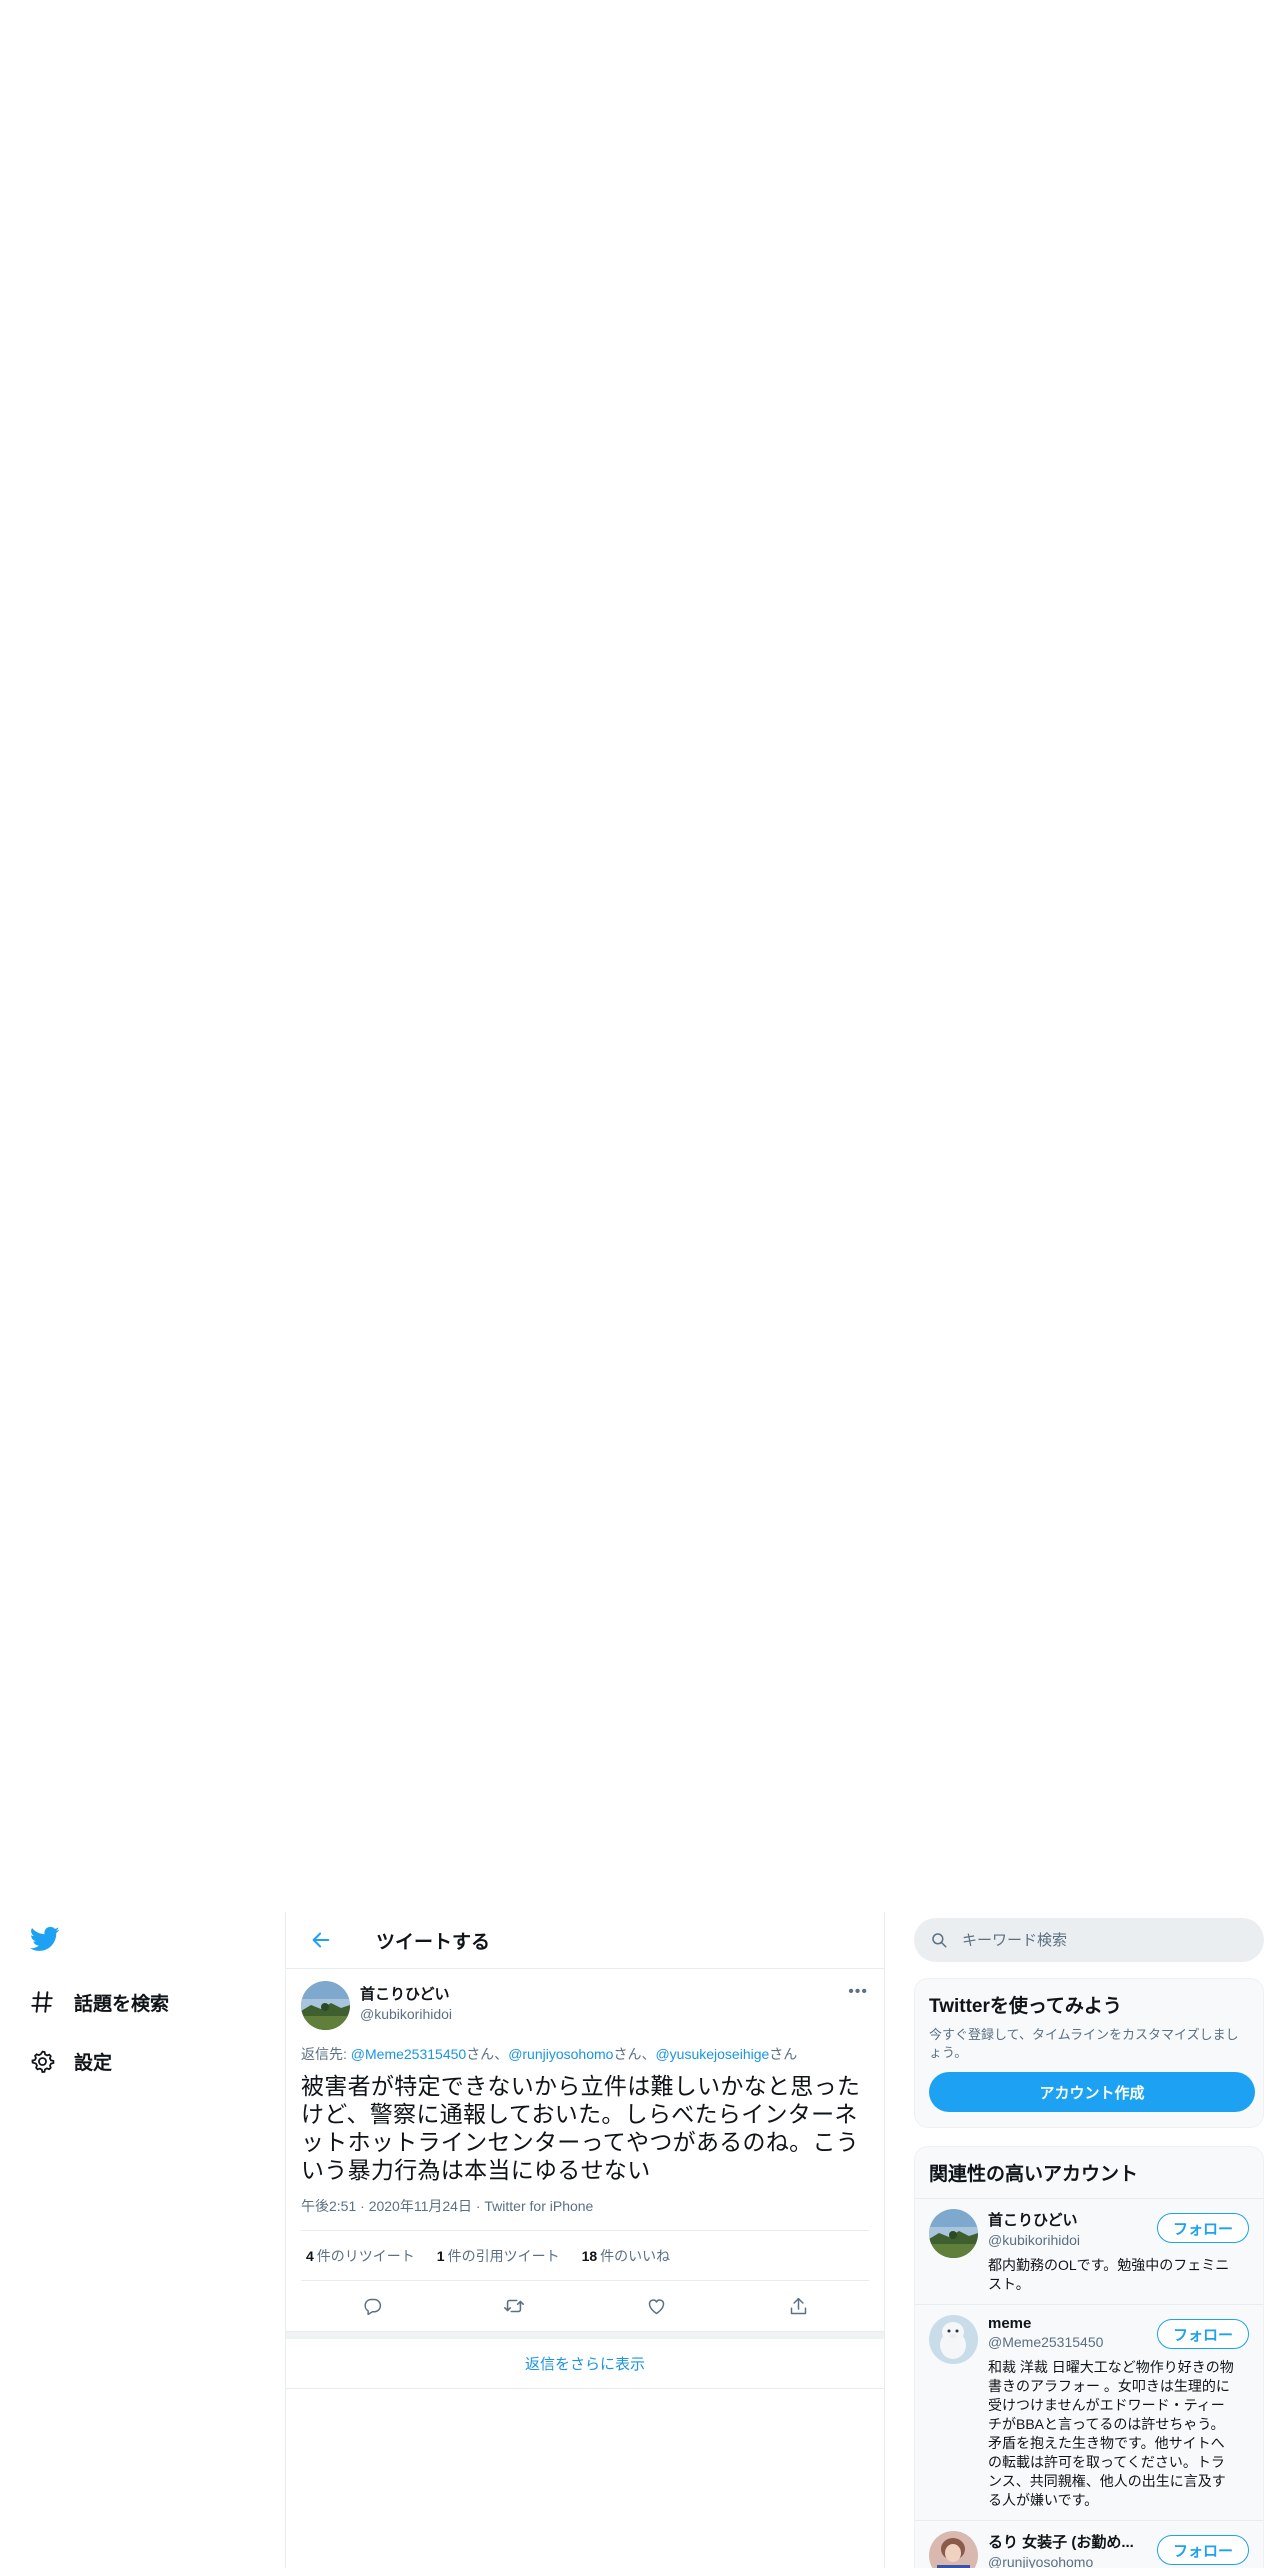 The width and height of the screenshot is (1284, 2568). What do you see at coordinates (1089, 2544) in the screenshot?
I see `related-account-item: るり 女装子 (お勤め... @runjiyosohomo フォロー` at bounding box center [1089, 2544].